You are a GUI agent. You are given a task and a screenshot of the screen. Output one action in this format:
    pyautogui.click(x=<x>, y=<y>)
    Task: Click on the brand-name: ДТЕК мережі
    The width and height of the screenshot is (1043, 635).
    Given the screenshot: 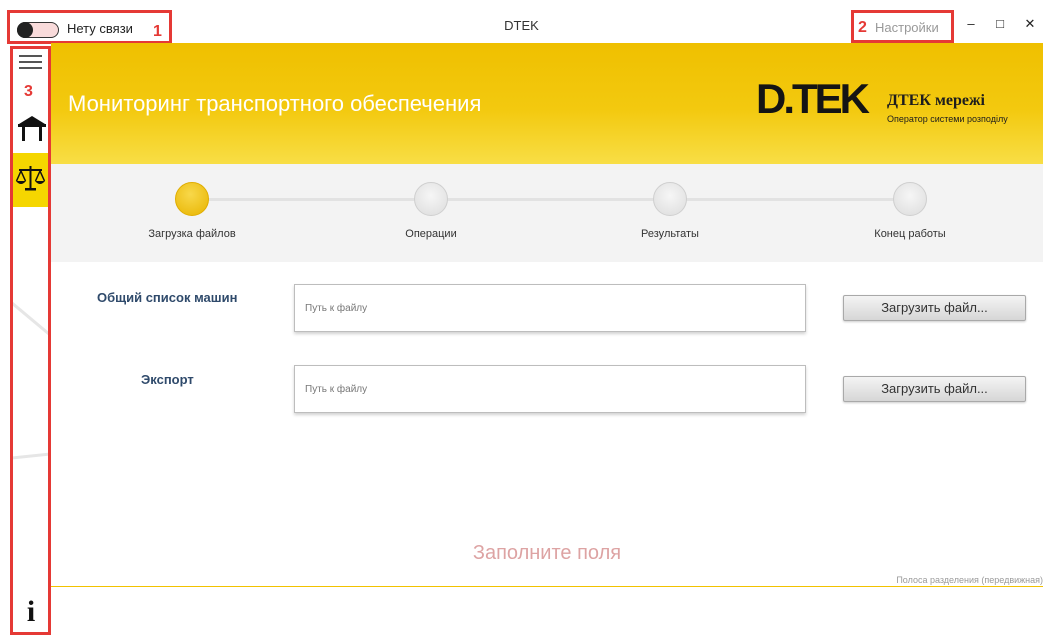 What is the action you would take?
    pyautogui.click(x=936, y=100)
    